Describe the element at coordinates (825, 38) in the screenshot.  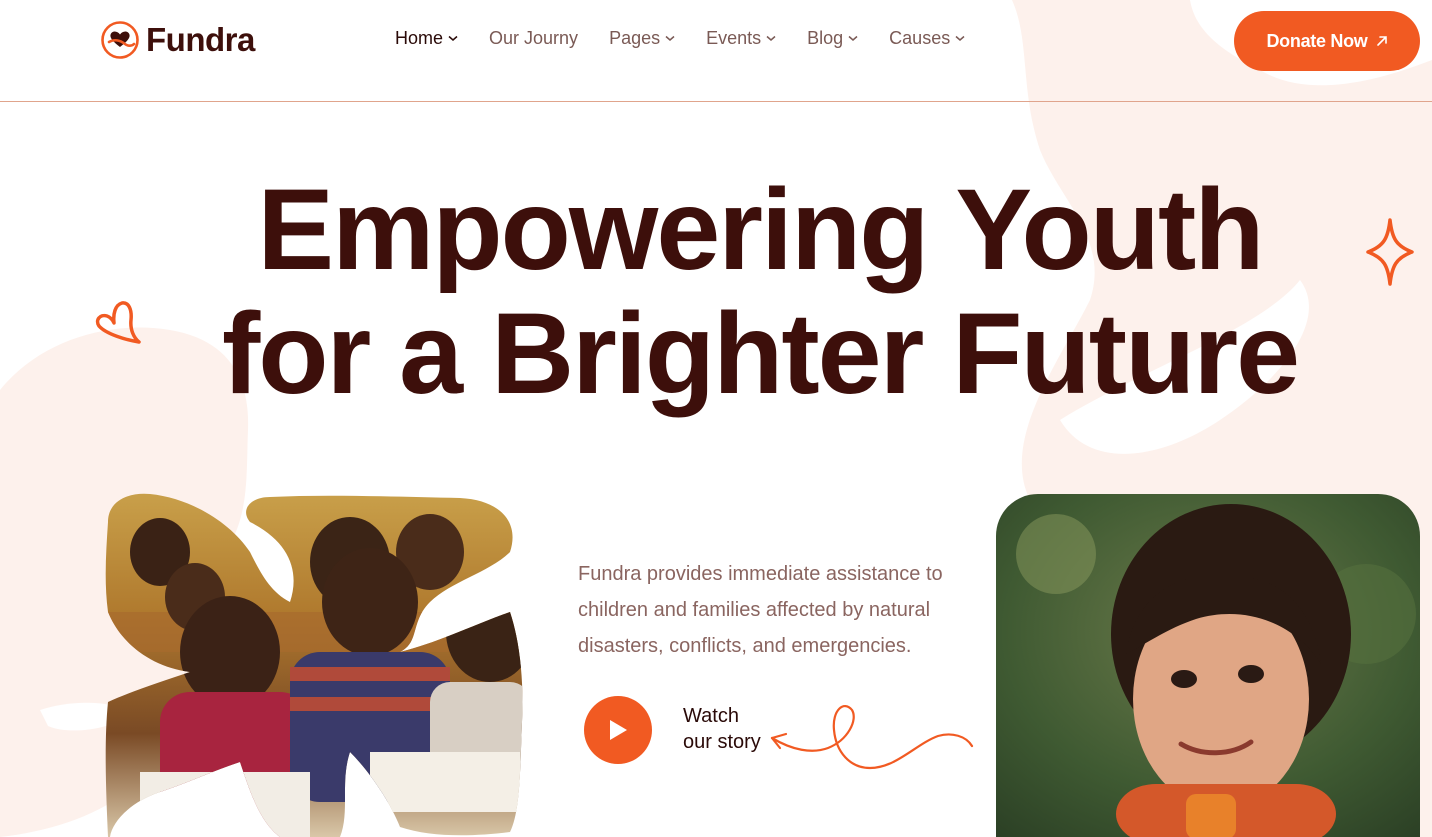
I see `nav-item-label: Blog` at that location.